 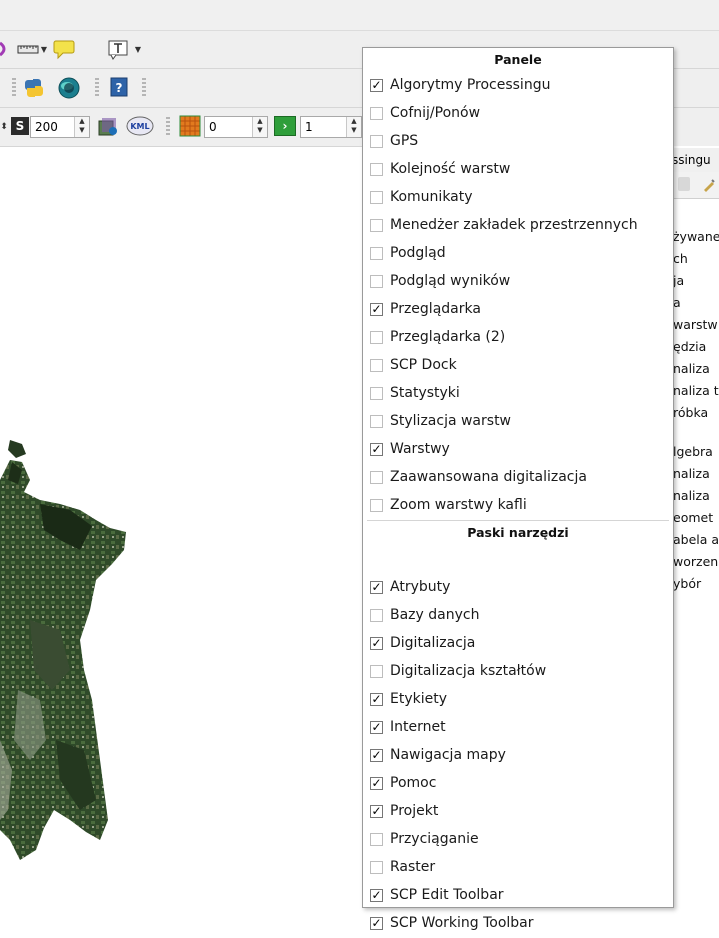 What do you see at coordinates (518, 784) in the screenshot?
I see `toolbar-menu-item: ✓ Pomoc` at bounding box center [518, 784].